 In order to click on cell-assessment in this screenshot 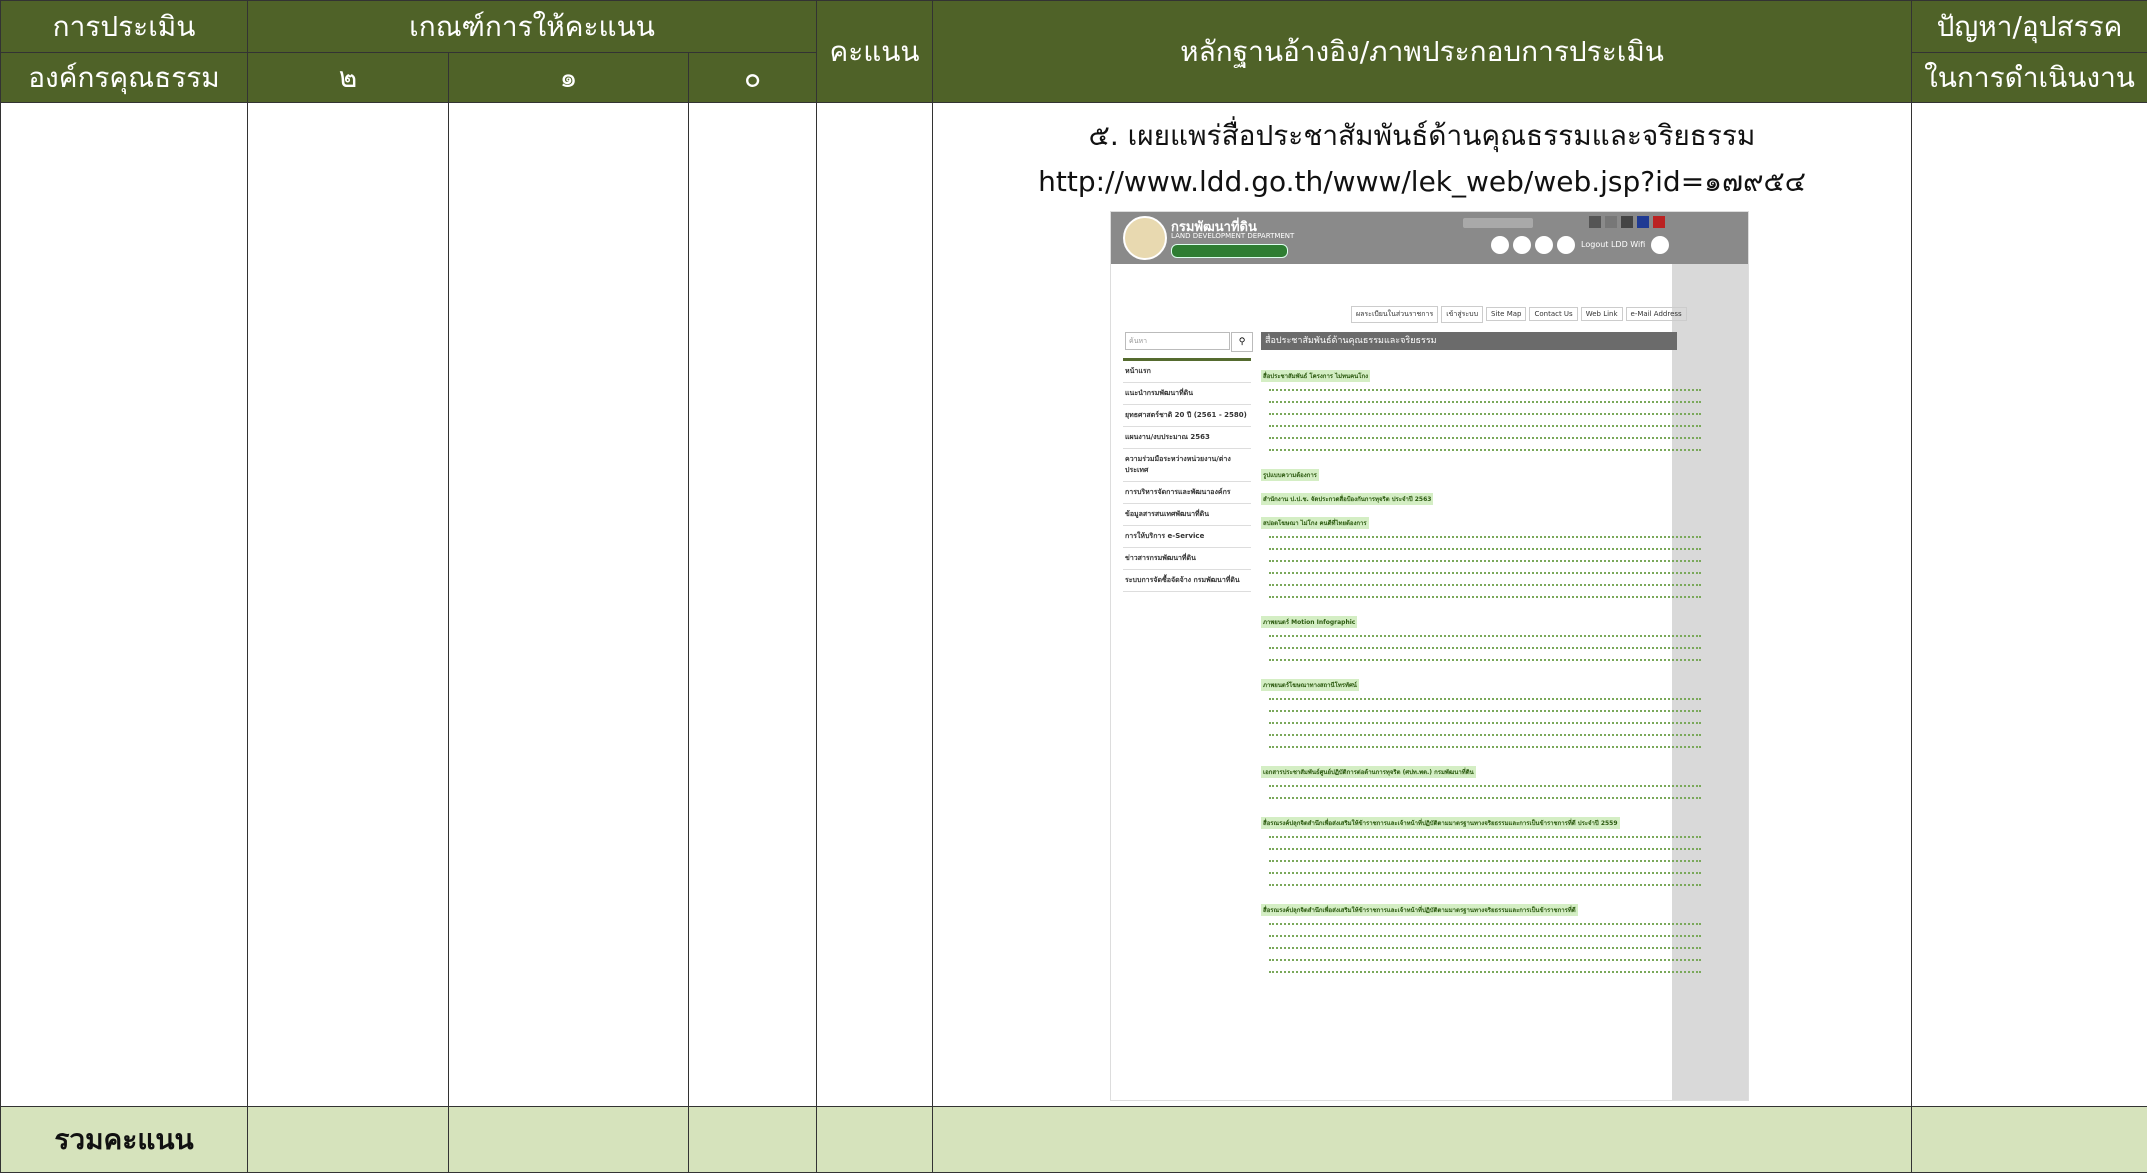, I will do `click(124, 604)`.